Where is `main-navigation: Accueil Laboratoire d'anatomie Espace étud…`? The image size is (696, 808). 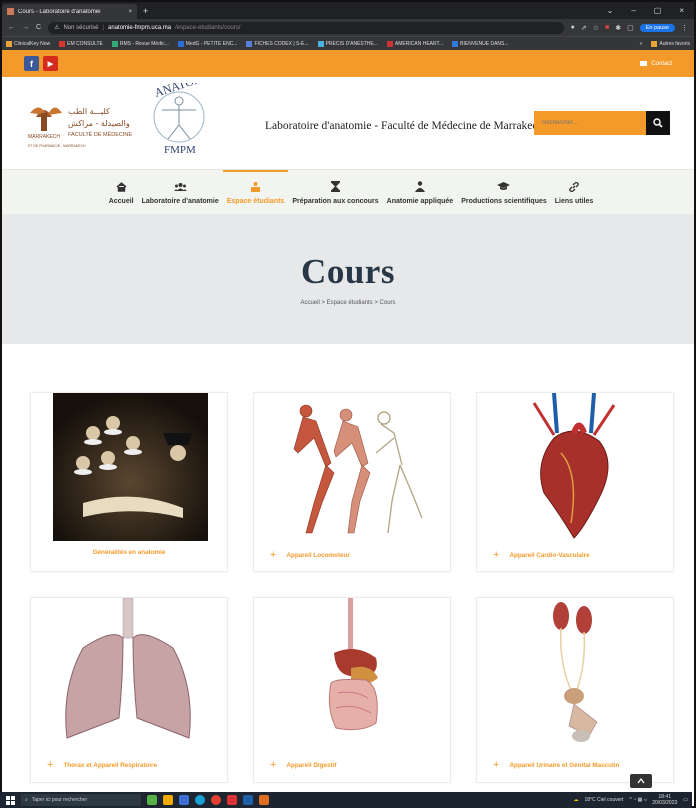
main-navigation: Accueil Laboratoire d'anatomie Espace étud… is located at coordinates (348, 191).